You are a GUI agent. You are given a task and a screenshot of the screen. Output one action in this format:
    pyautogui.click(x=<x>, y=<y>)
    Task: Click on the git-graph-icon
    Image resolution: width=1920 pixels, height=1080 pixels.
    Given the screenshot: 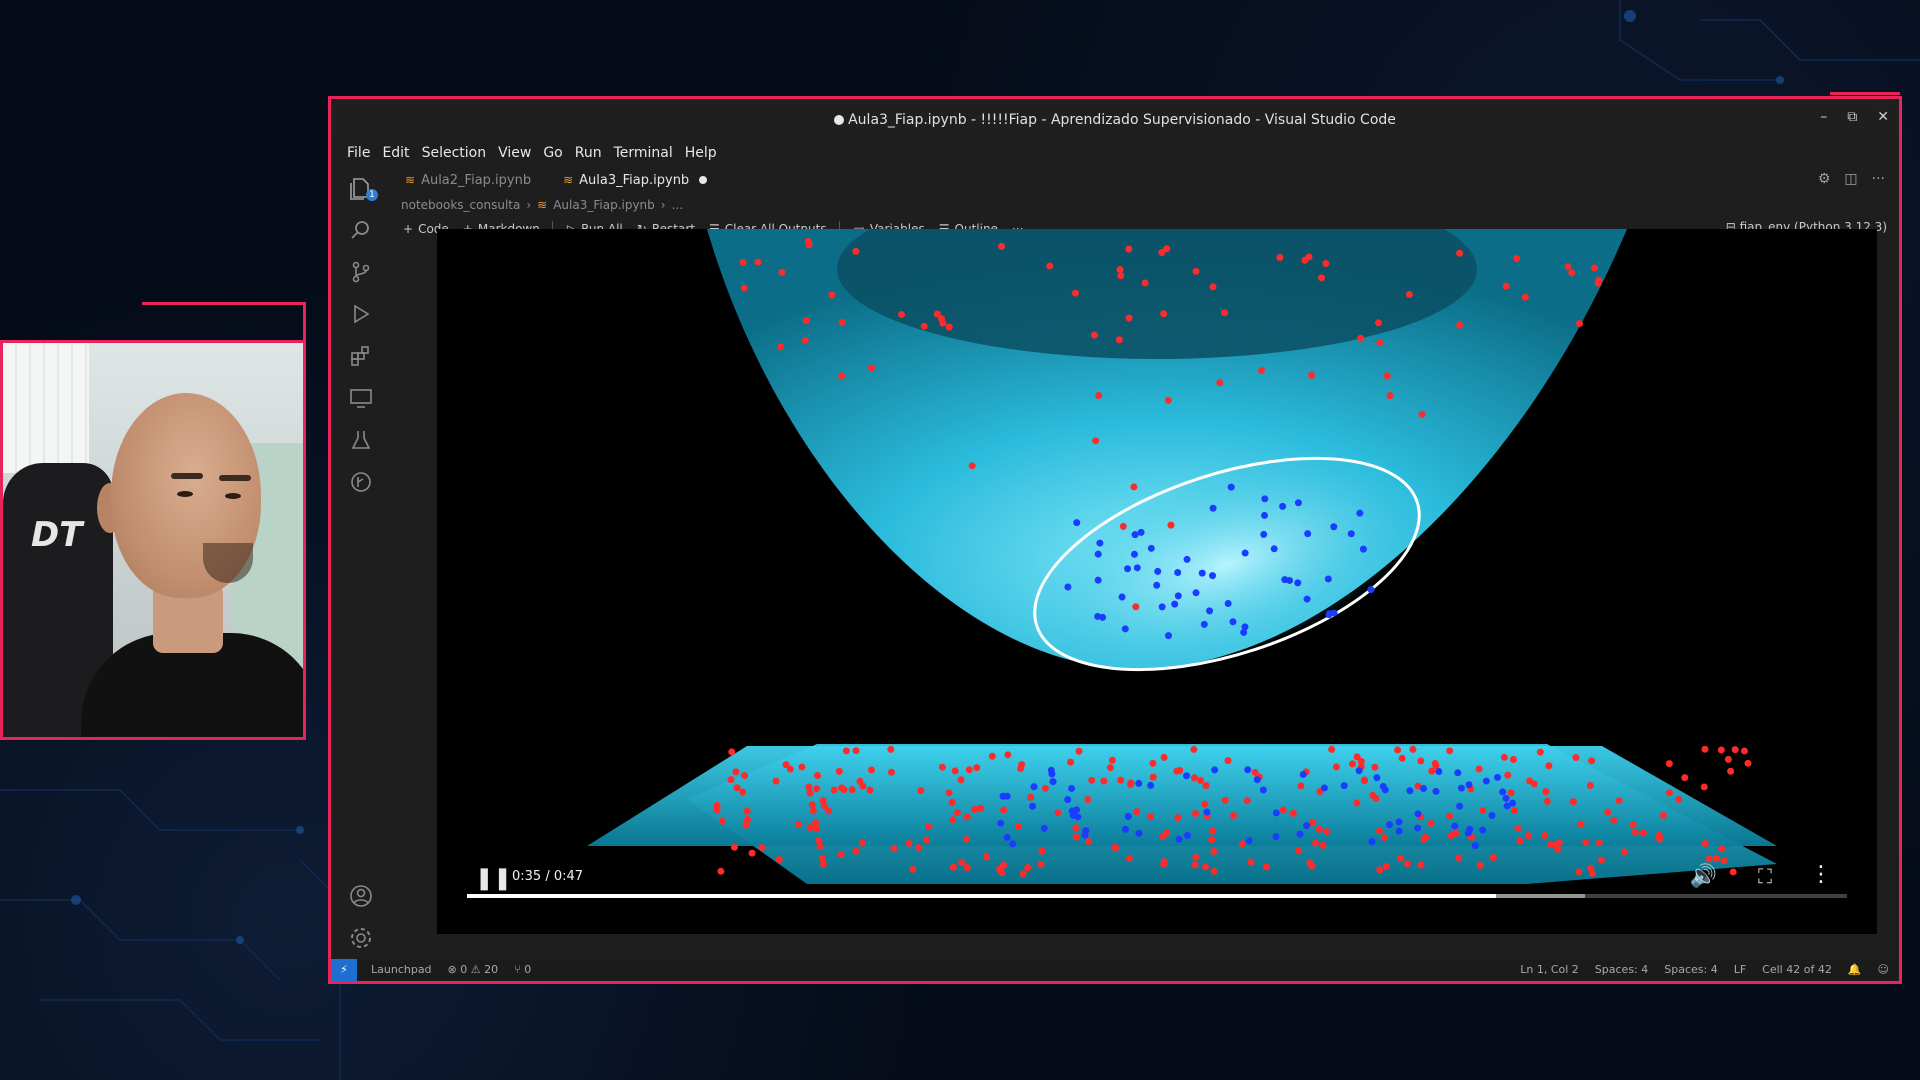 What is the action you would take?
    pyautogui.click(x=361, y=482)
    